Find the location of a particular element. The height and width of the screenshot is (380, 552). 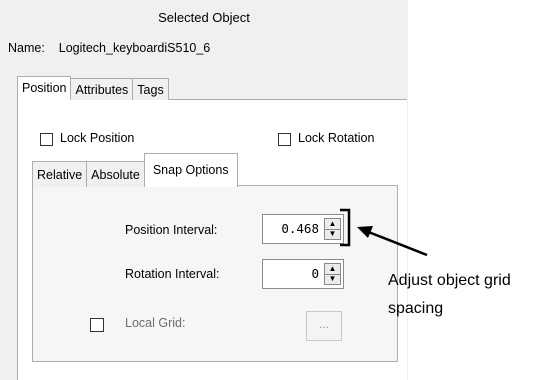

annotation-text-line2: spacing is located at coordinates (416, 308).